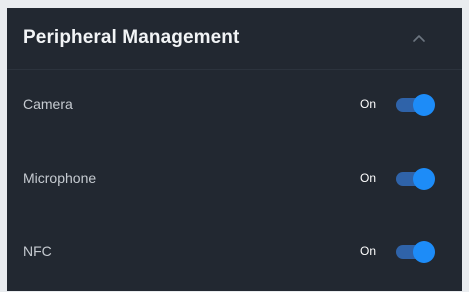 Image resolution: width=469 pixels, height=292 pixels. What do you see at coordinates (131, 37) in the screenshot?
I see `panel-title: Peripheral Management` at bounding box center [131, 37].